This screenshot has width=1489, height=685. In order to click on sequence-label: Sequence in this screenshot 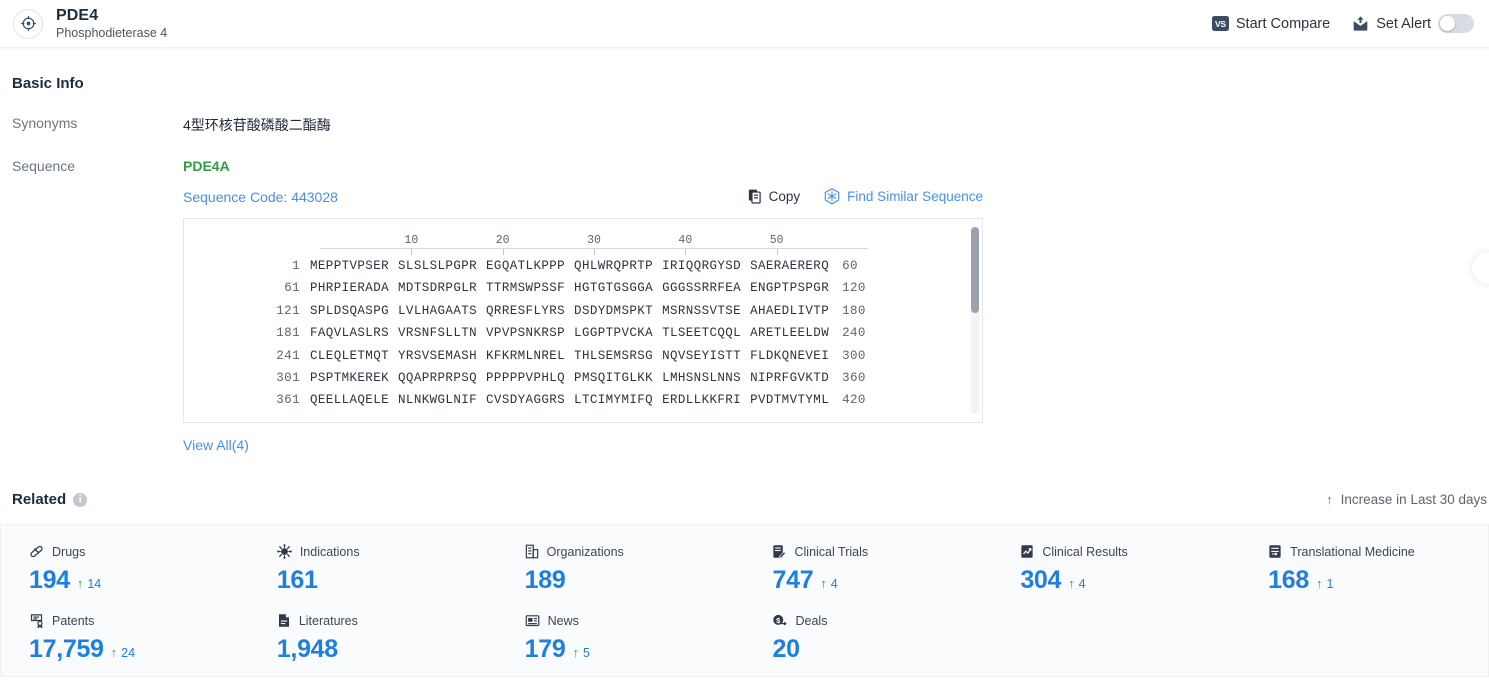, I will do `click(44, 166)`.